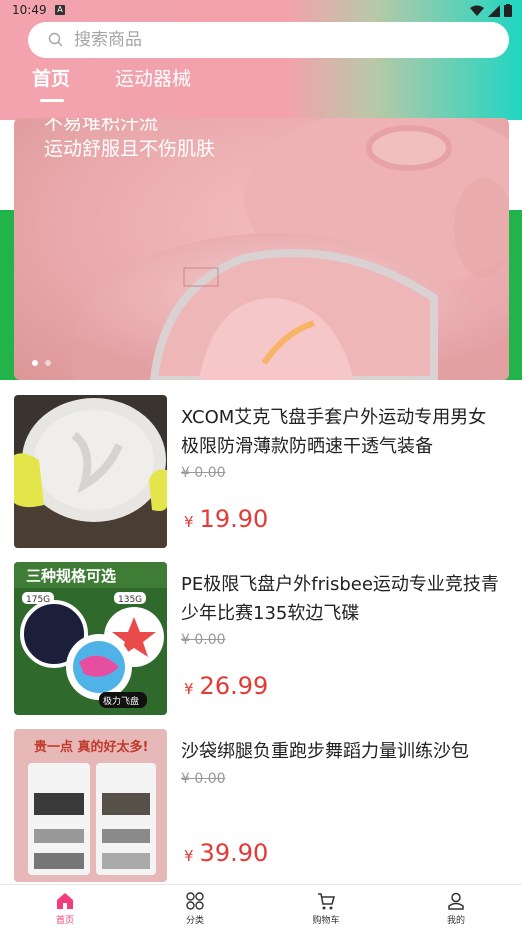 The image size is (522, 929). What do you see at coordinates (334, 432) in the screenshot?
I see `product-title: XCOM艾克飞盘手套户外运动专用男女极限防滑薄款防晒速干透气装备` at bounding box center [334, 432].